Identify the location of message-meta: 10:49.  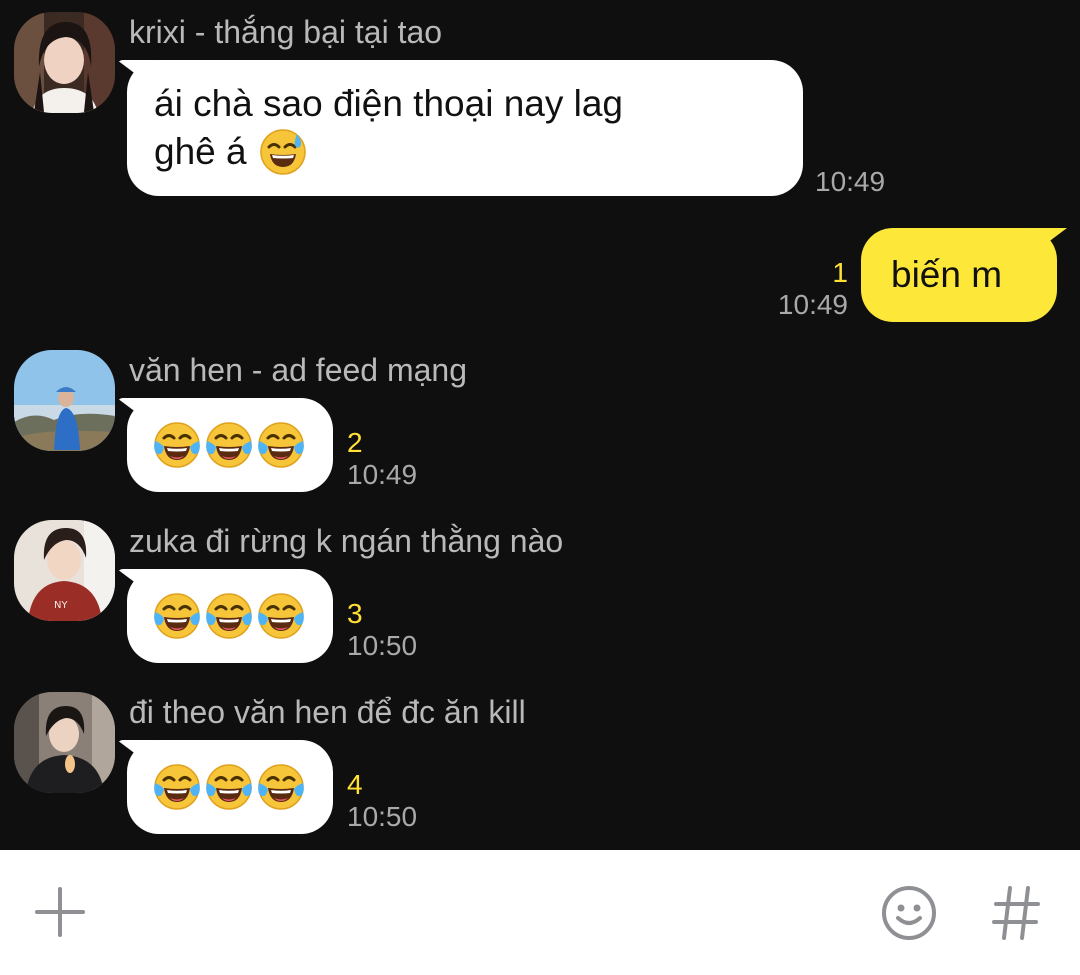
(850, 182).